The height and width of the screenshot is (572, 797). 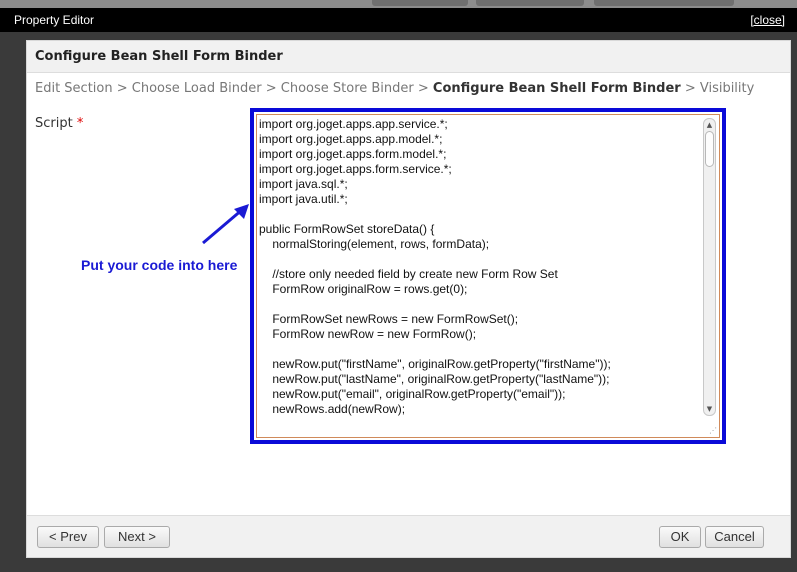 What do you see at coordinates (54, 123) in the screenshot?
I see `script-label-text: Script` at bounding box center [54, 123].